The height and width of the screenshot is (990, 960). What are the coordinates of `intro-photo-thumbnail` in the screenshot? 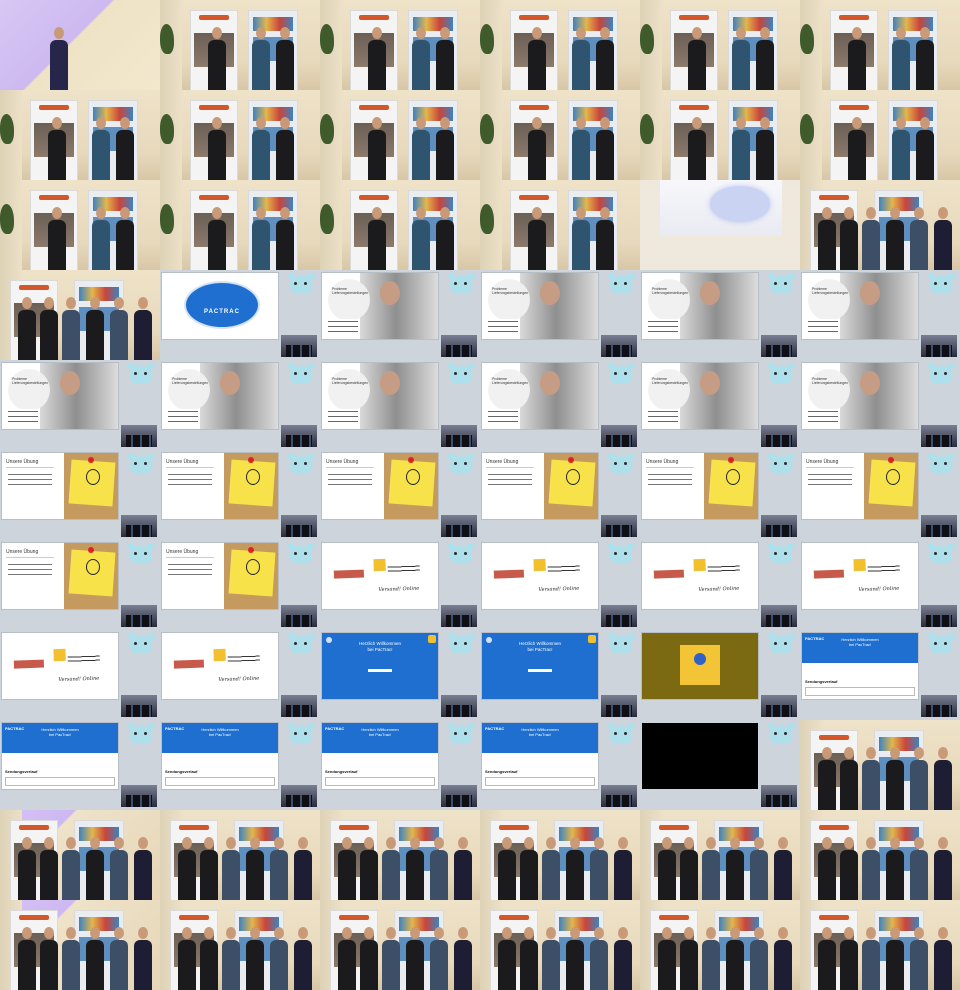 It's located at (80, 45).